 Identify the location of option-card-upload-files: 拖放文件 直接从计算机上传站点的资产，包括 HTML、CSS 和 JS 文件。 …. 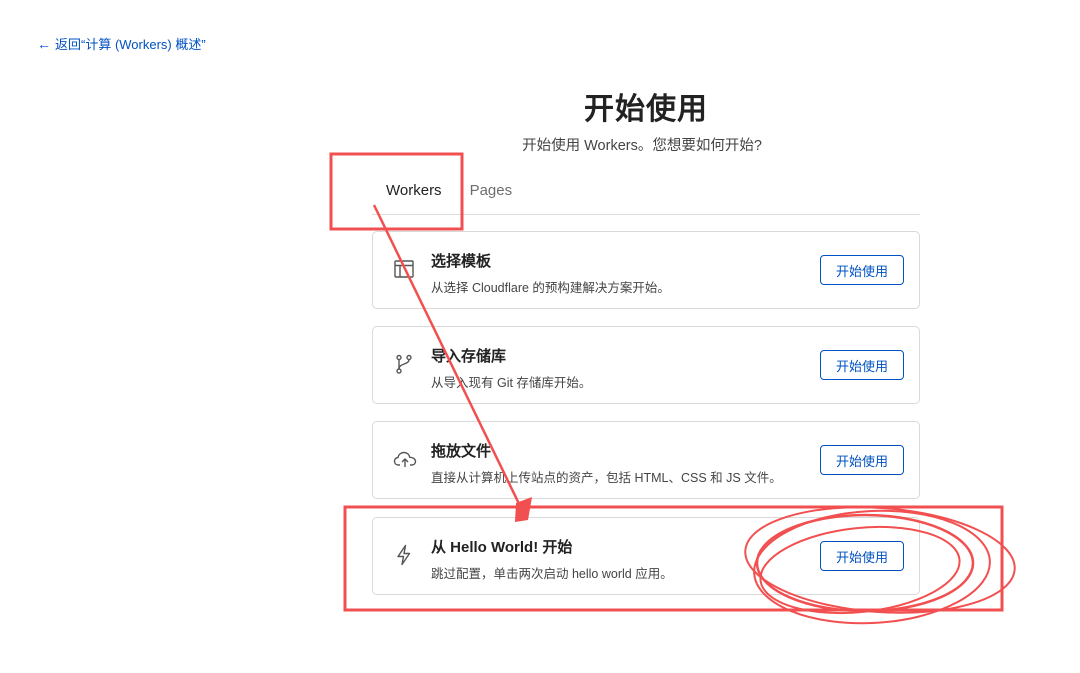
(646, 460).